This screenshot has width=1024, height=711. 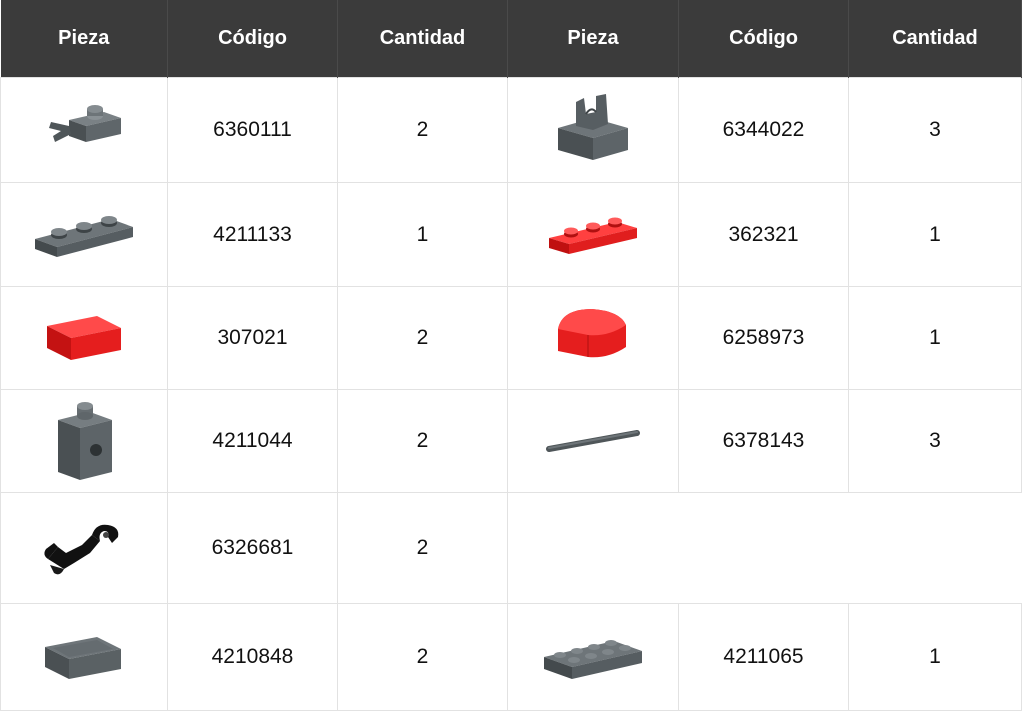 I want to click on code-cell: 307021, so click(x=252, y=338).